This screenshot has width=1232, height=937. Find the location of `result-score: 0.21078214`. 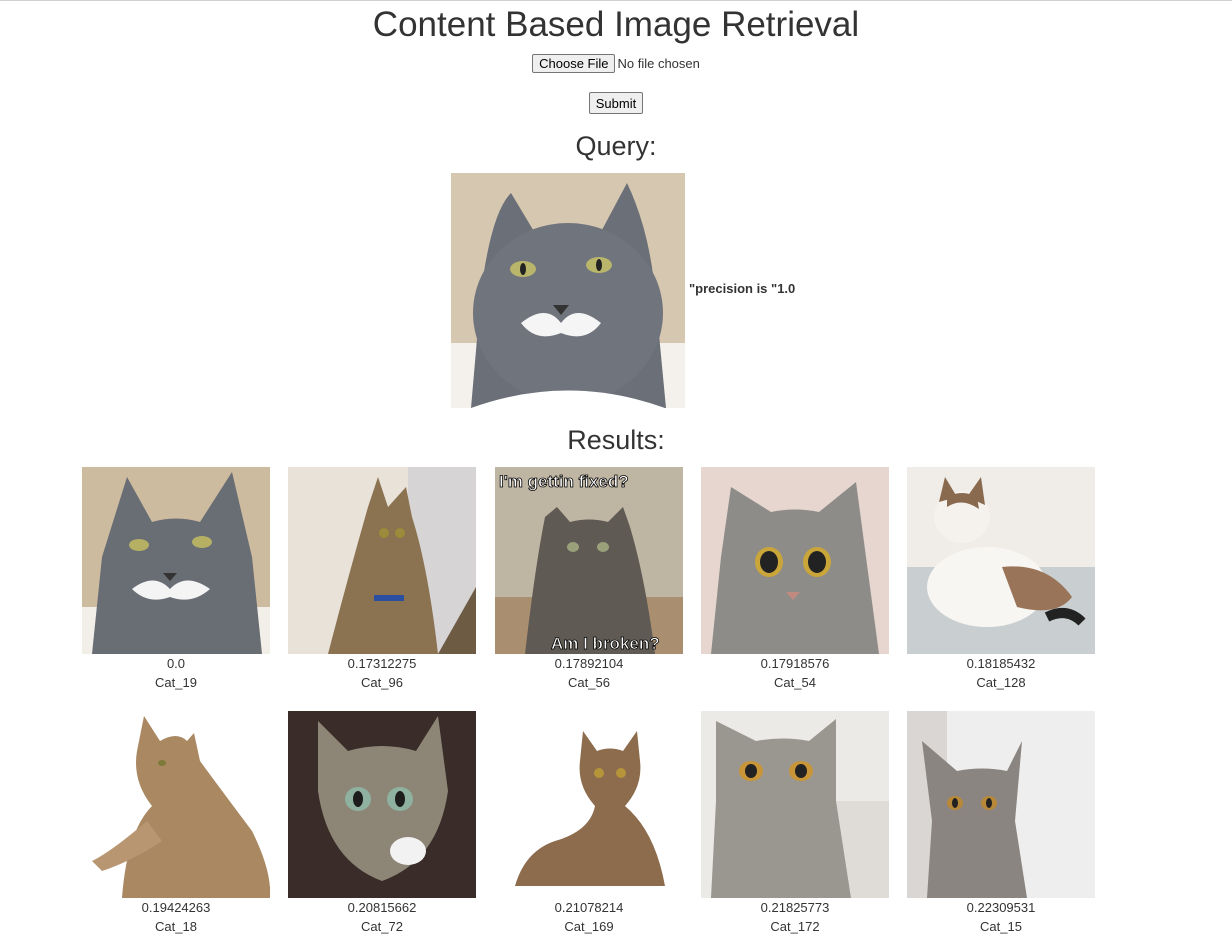

result-score: 0.21078214 is located at coordinates (589, 907).